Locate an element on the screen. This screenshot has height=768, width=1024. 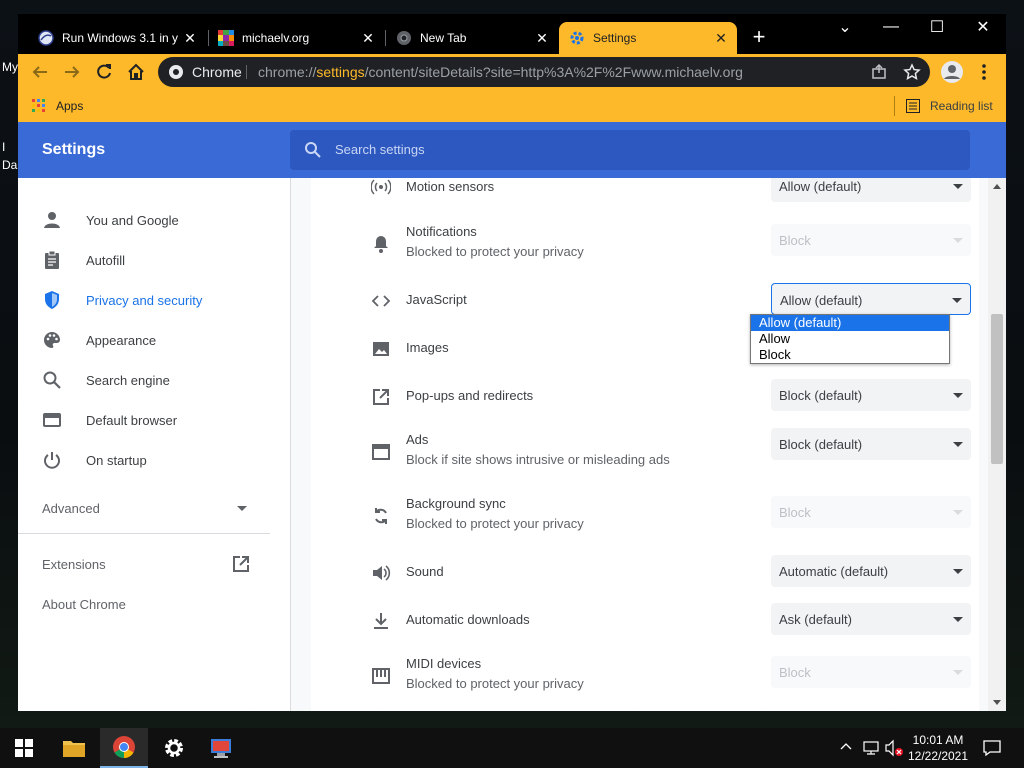
notifications-icon is located at coordinates (992, 748).